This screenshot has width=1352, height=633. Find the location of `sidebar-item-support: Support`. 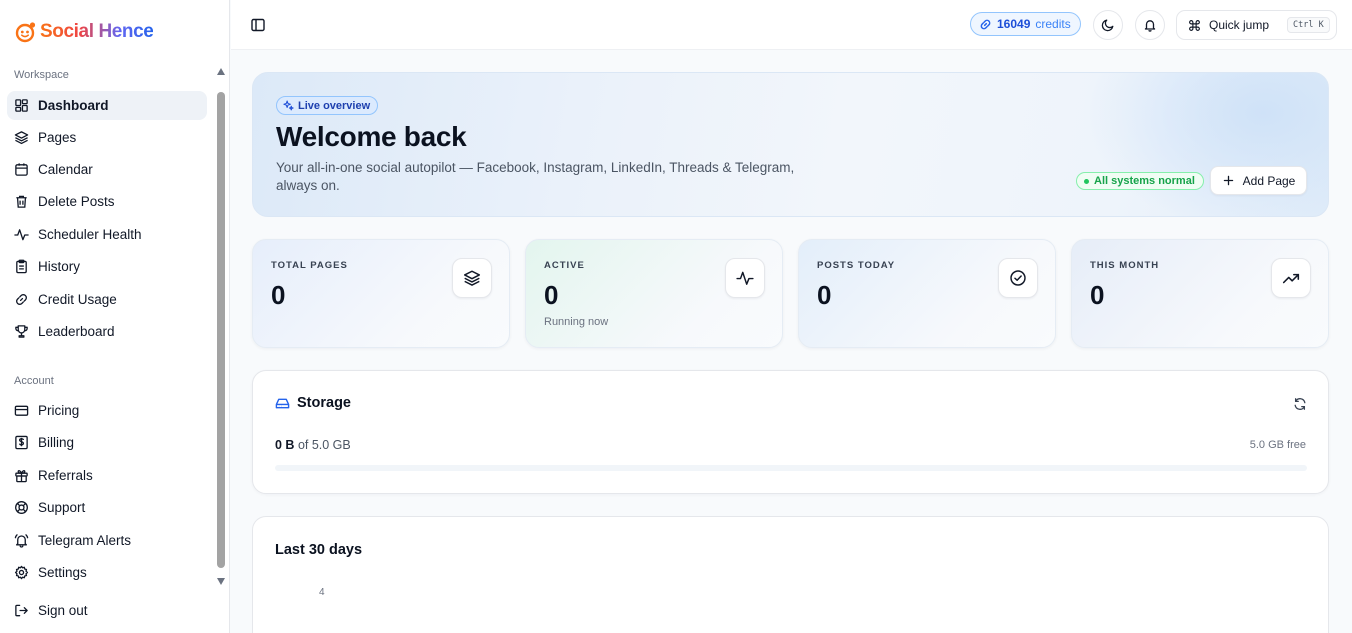

sidebar-item-support: Support is located at coordinates (107, 507).